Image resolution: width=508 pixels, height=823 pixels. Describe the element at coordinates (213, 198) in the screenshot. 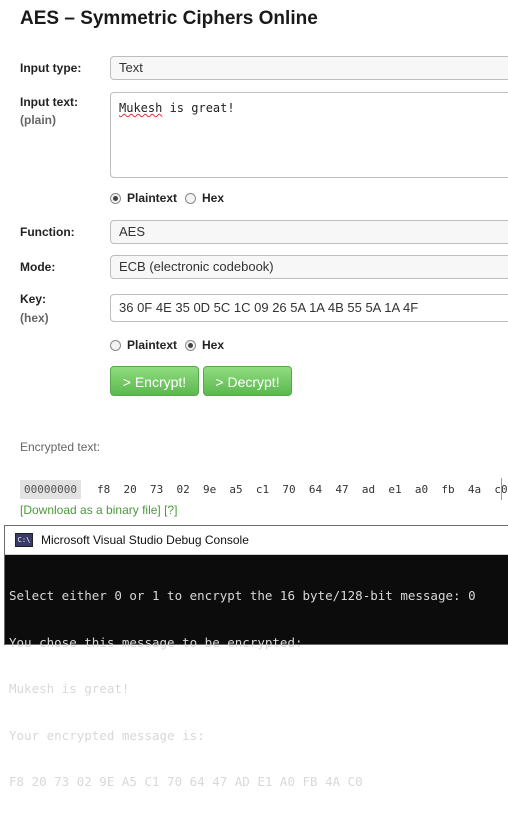

I see `input-format-hex-label: Hex` at that location.